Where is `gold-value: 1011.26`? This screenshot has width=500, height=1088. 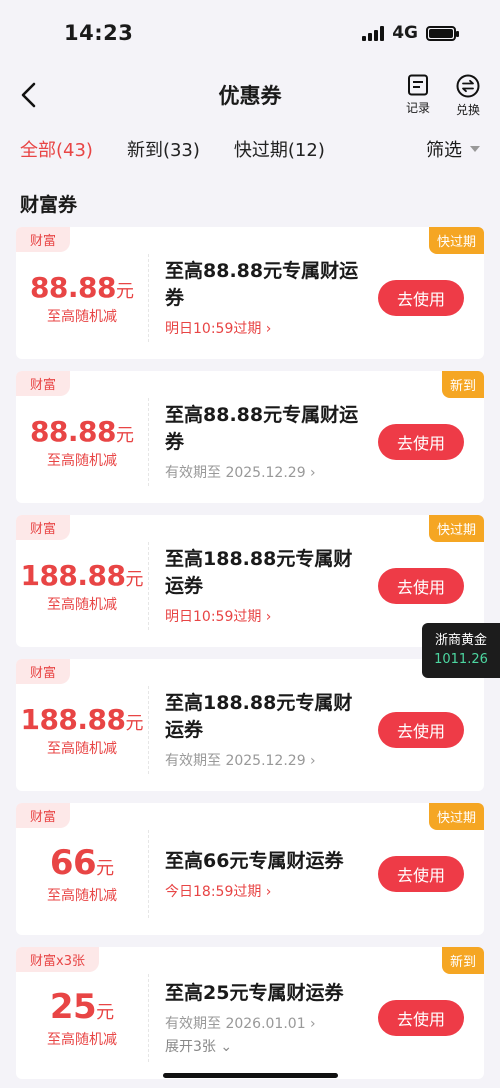 gold-value: 1011.26 is located at coordinates (461, 659).